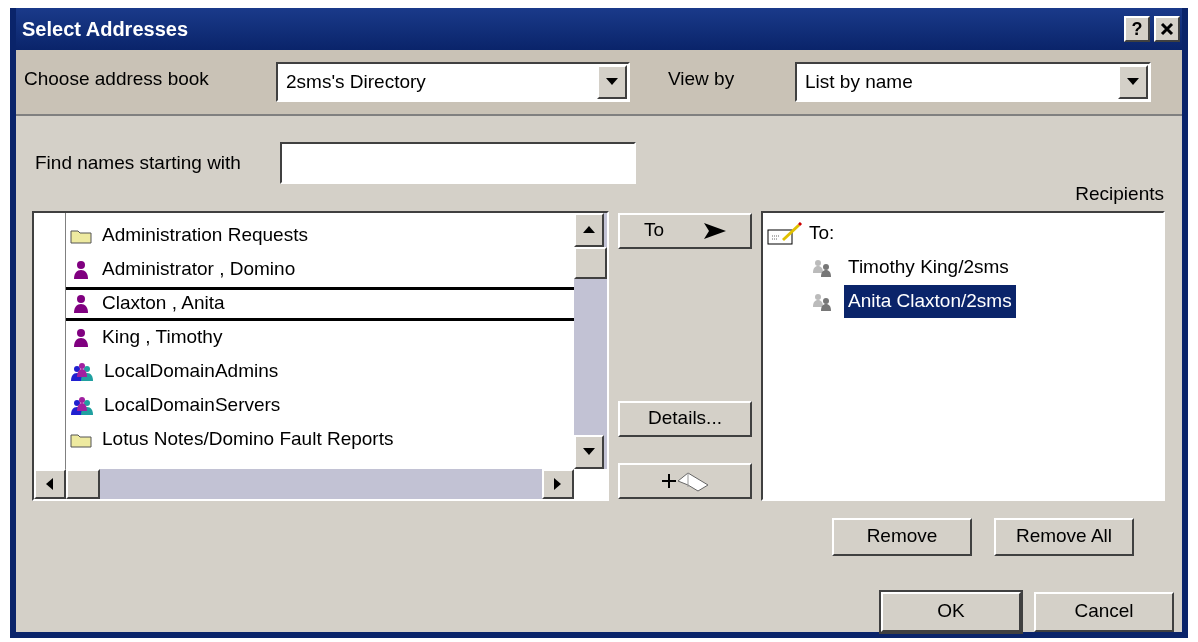 This screenshot has width=1198, height=642. What do you see at coordinates (453, 82) in the screenshot?
I see `address-book-dropdown: 2sms's Directory` at bounding box center [453, 82].